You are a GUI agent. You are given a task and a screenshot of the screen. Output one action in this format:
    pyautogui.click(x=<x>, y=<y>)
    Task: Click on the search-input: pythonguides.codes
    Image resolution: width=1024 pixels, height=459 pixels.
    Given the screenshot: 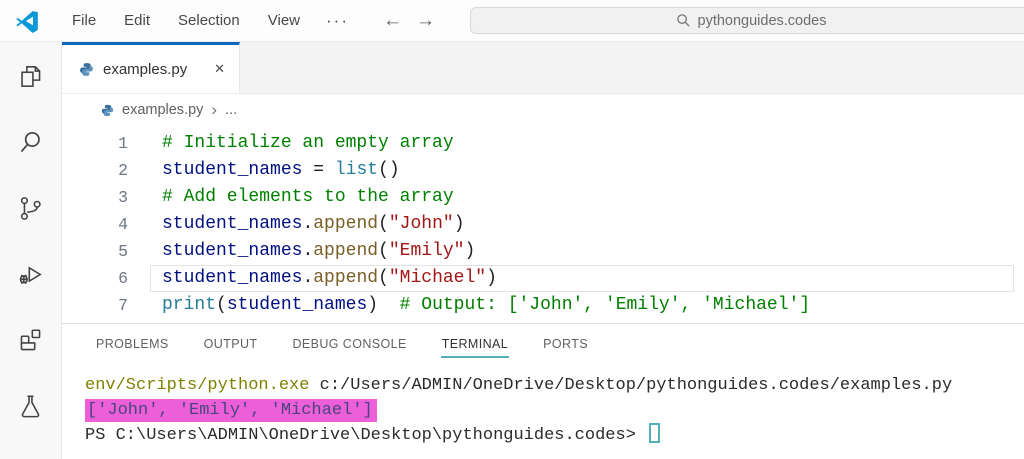 What is the action you would take?
    pyautogui.click(x=747, y=20)
    